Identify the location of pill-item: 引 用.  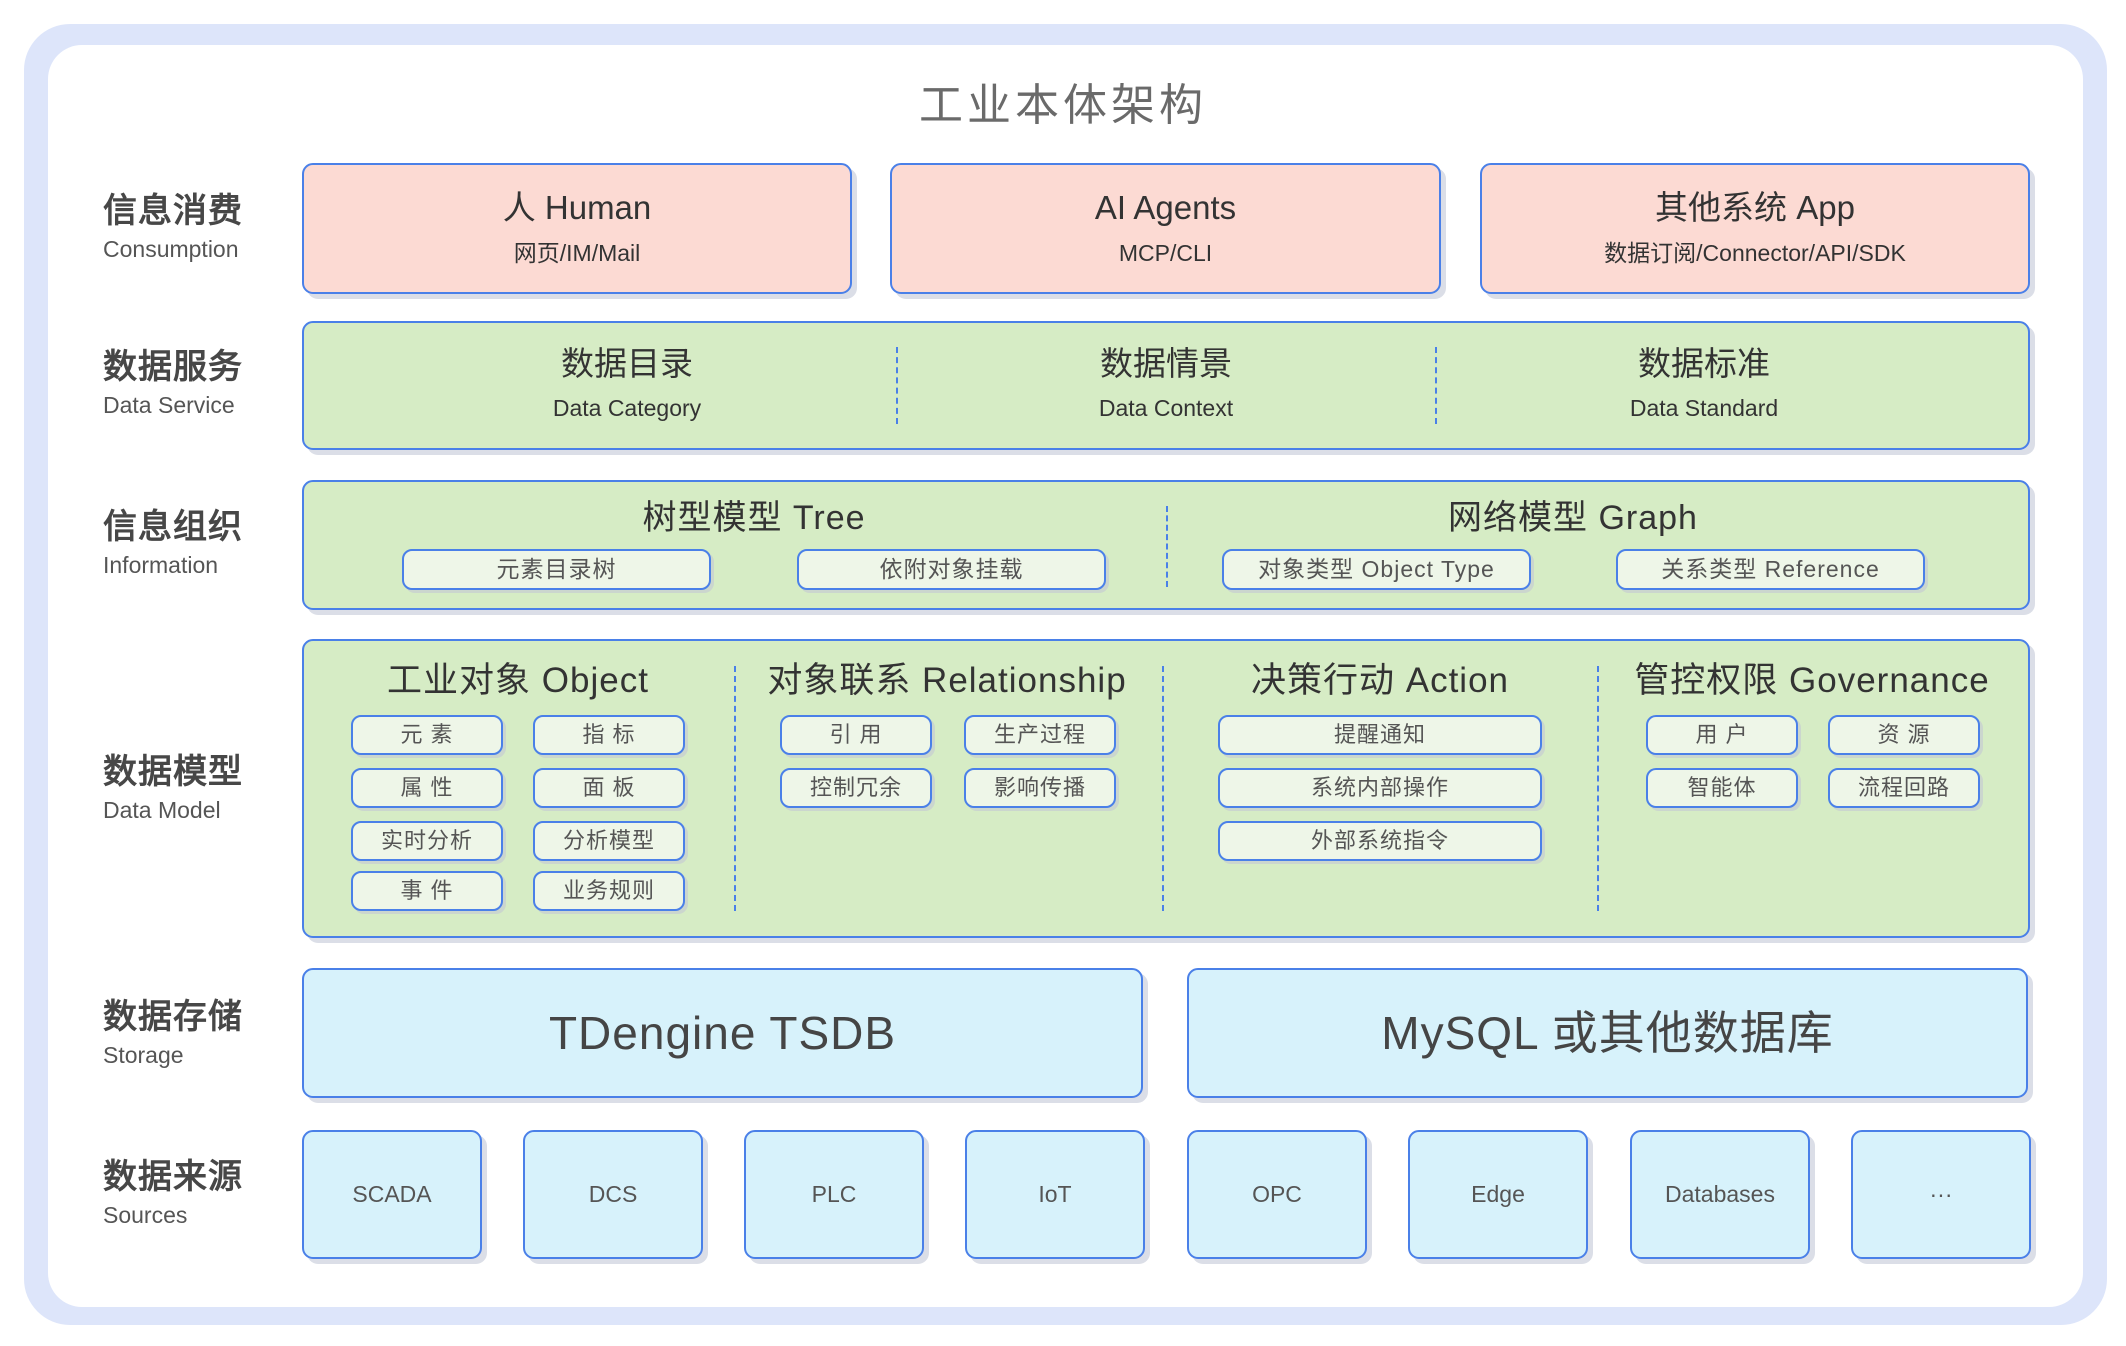
(856, 735).